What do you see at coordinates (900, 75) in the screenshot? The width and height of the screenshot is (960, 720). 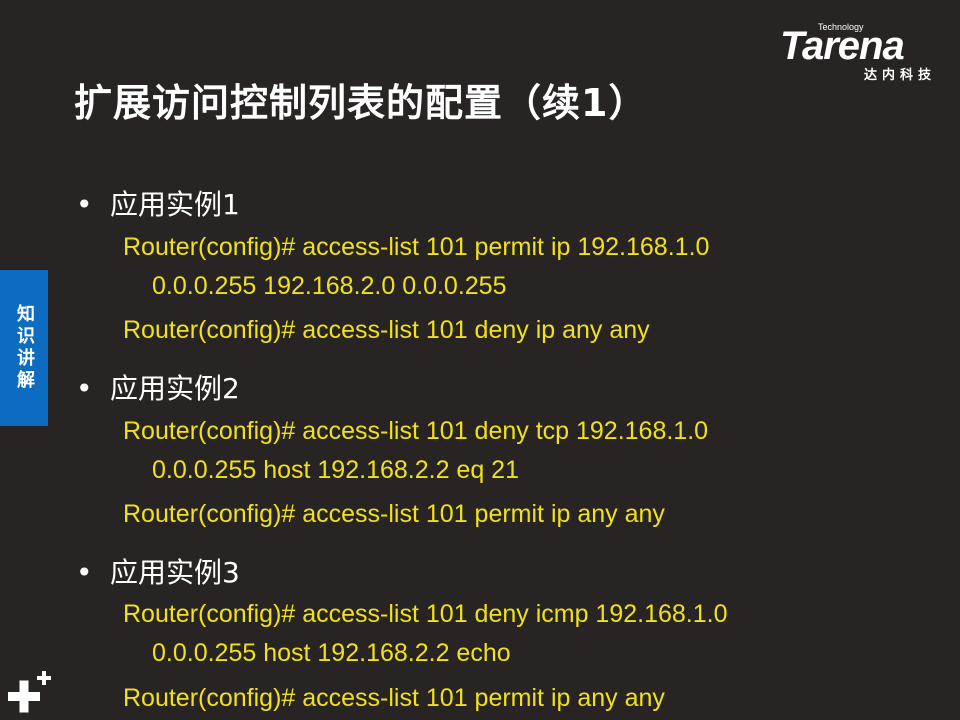 I see `logo-subtitle: 达内科技` at bounding box center [900, 75].